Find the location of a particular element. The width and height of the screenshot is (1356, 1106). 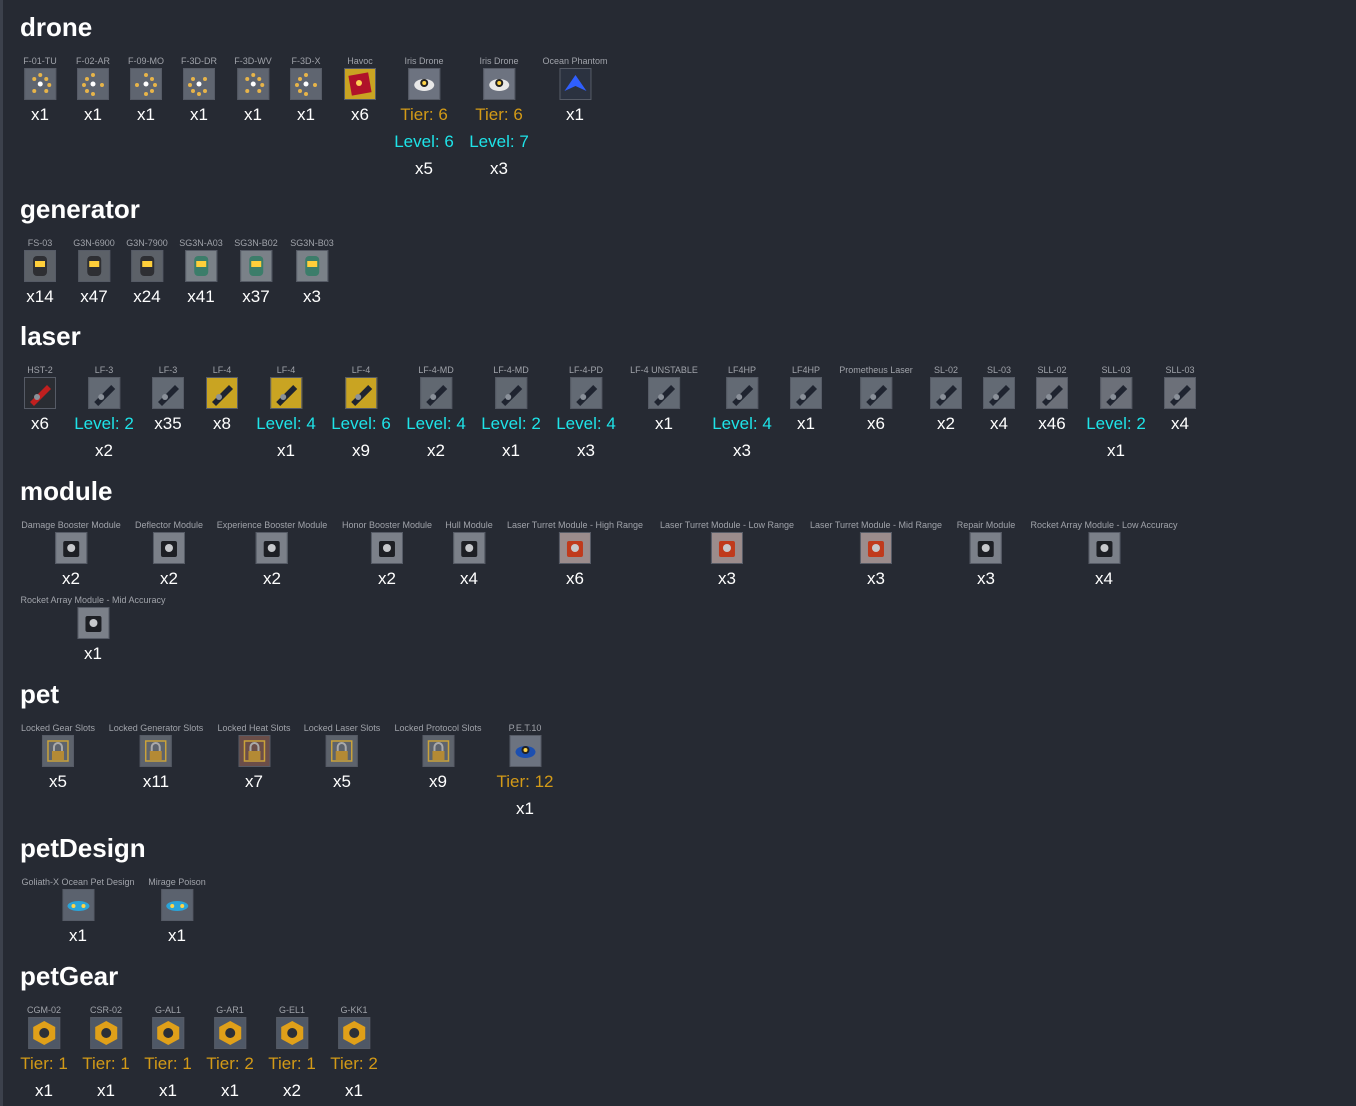

inventory-item-f-3d-wv: F-3D-WV x1 is located at coordinates (253, 90).